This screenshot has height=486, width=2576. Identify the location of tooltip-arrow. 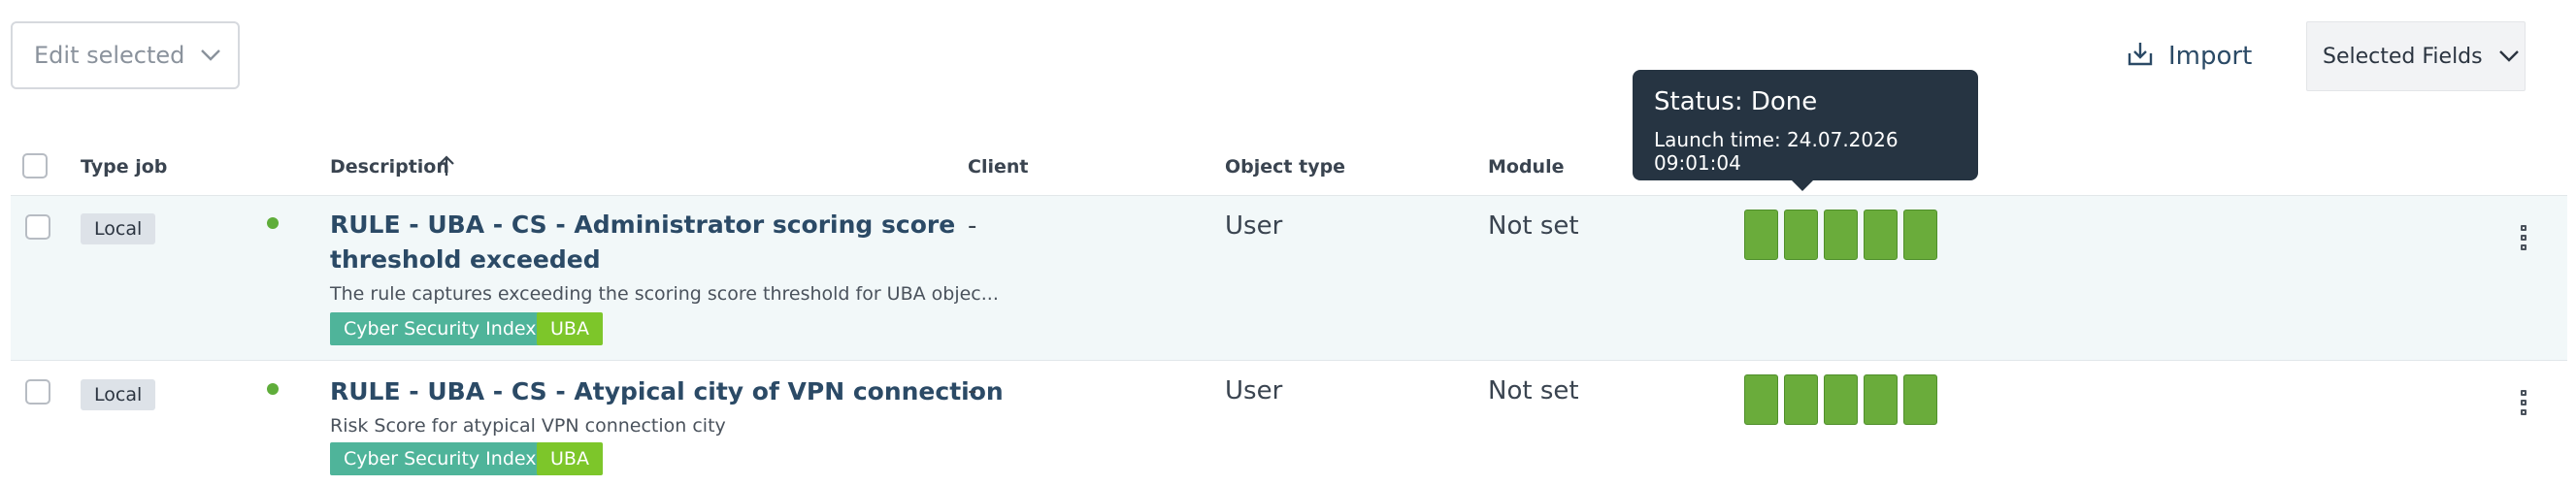
(1802, 185).